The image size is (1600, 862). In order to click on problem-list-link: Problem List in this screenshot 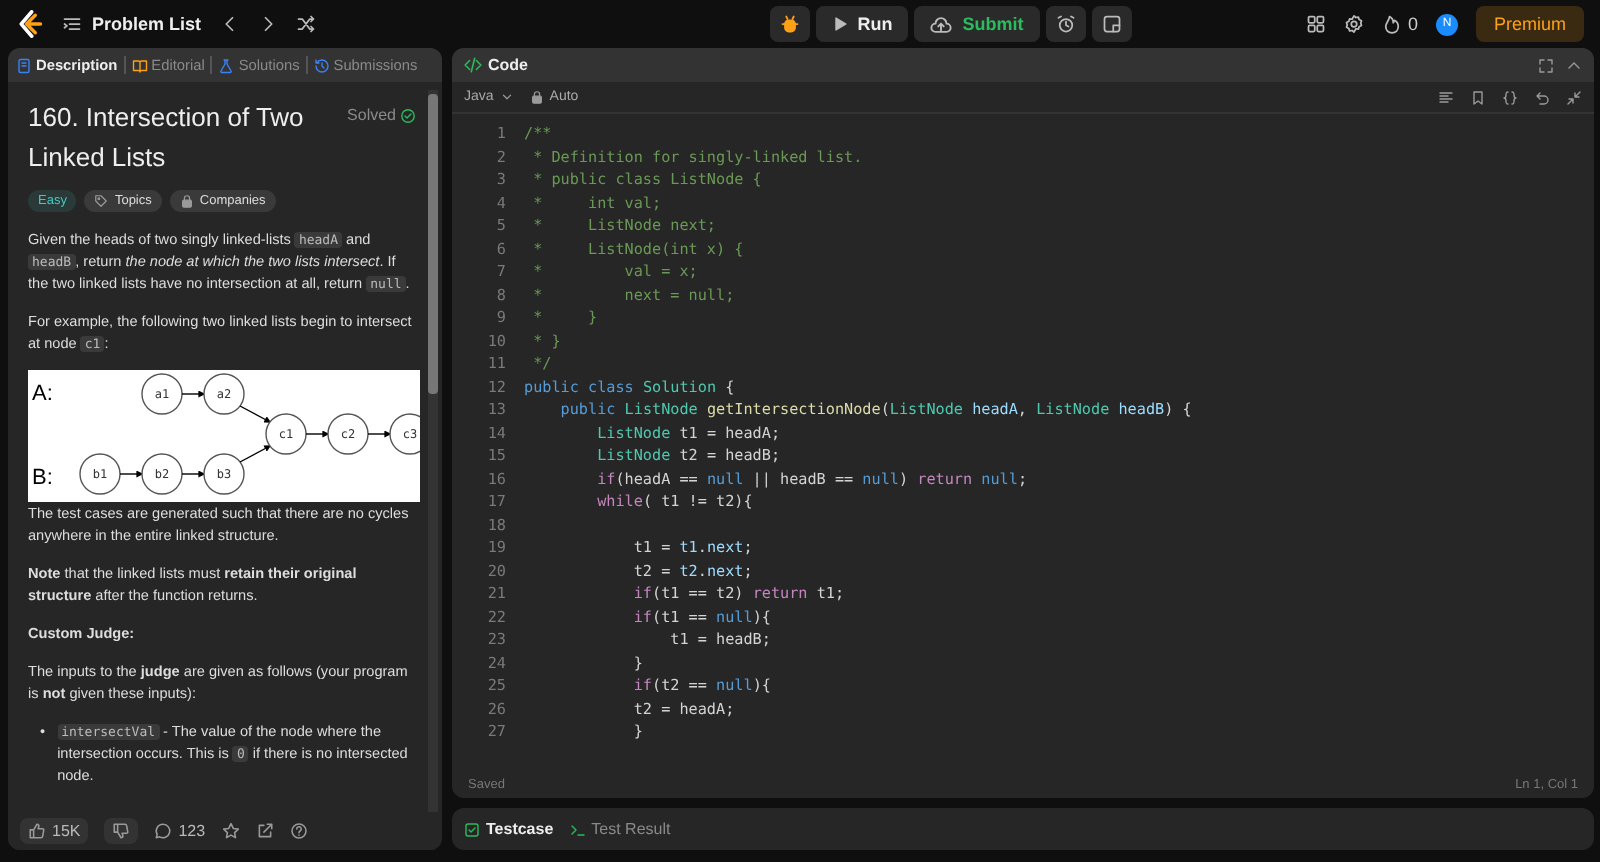, I will do `click(132, 24)`.